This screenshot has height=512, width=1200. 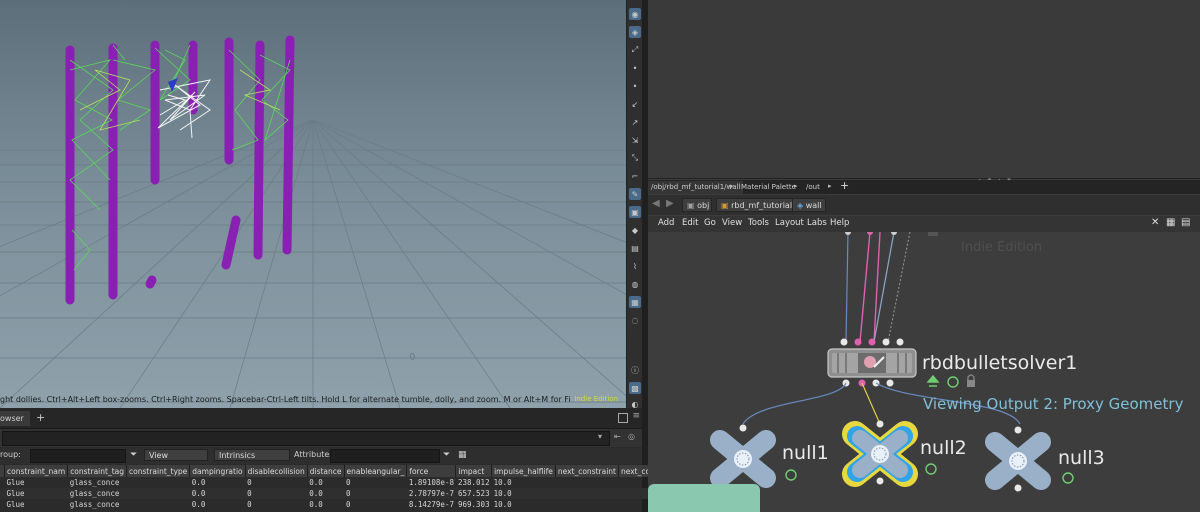 I want to click on lock-icon, so click(x=971, y=383).